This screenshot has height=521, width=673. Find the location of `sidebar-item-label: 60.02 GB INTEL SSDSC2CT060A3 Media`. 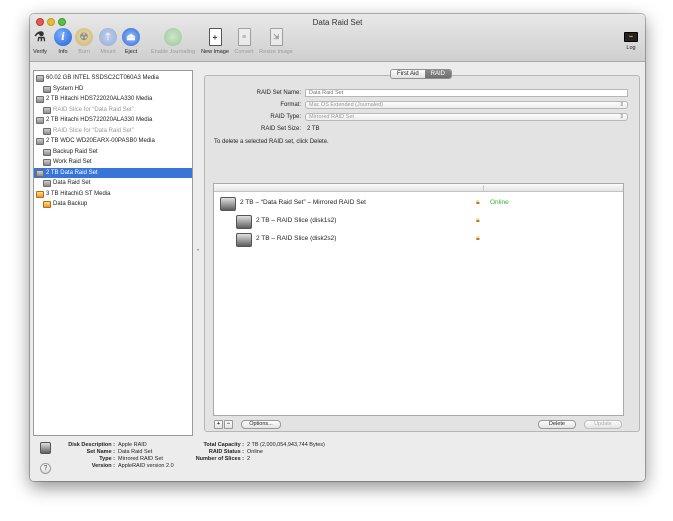

sidebar-item-label: 60.02 GB INTEL SSDSC2CT060A3 Media is located at coordinates (102, 78).